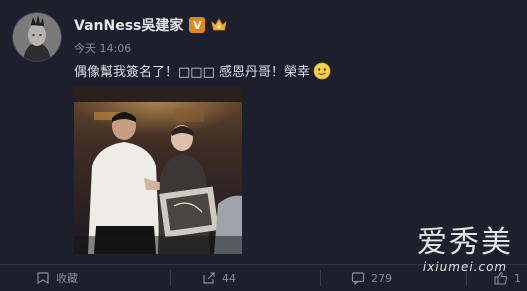 This screenshot has height=291, width=527. Describe the element at coordinates (102, 48) in the screenshot. I see `post-time: 今天 14:06` at that location.